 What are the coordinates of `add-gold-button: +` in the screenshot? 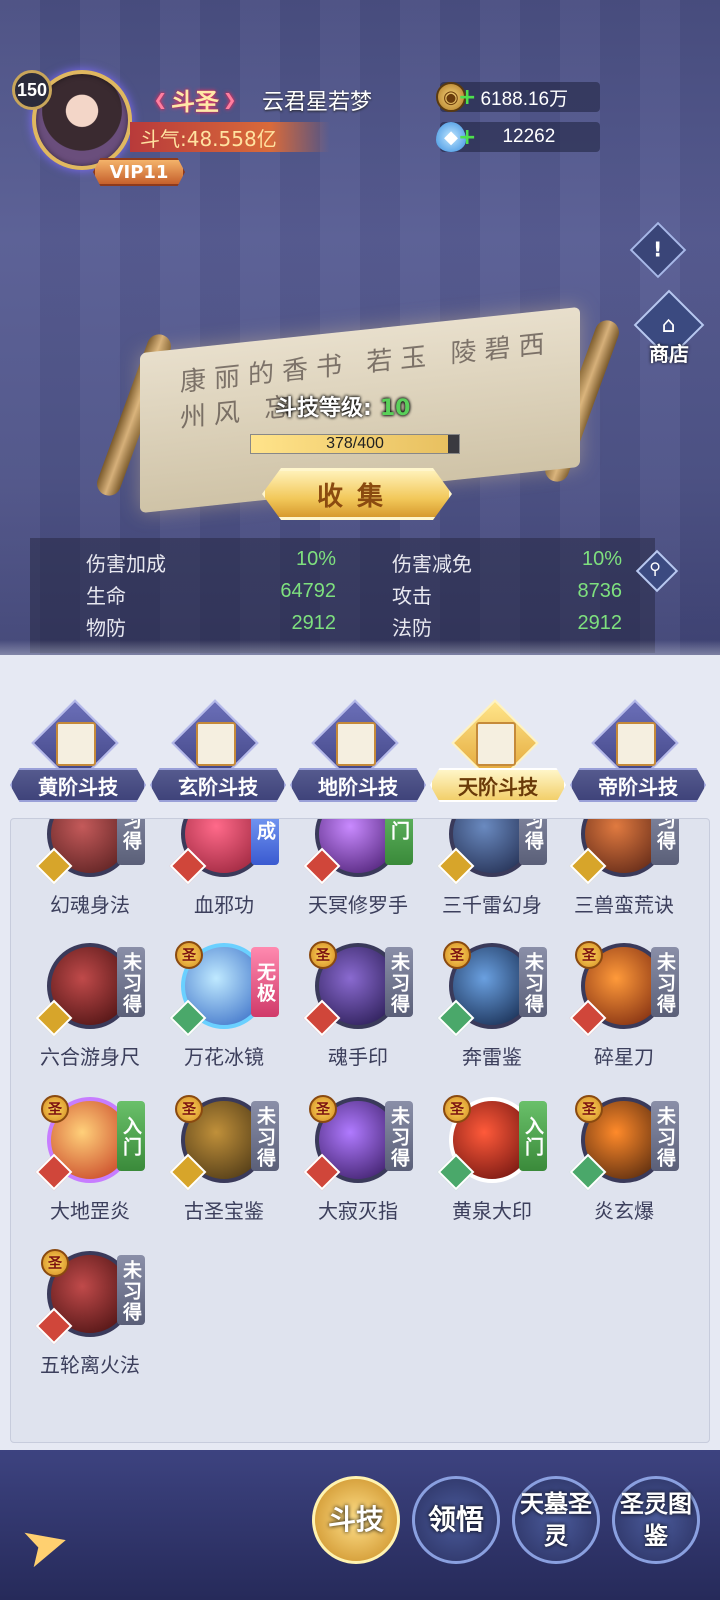 It's located at (467, 97).